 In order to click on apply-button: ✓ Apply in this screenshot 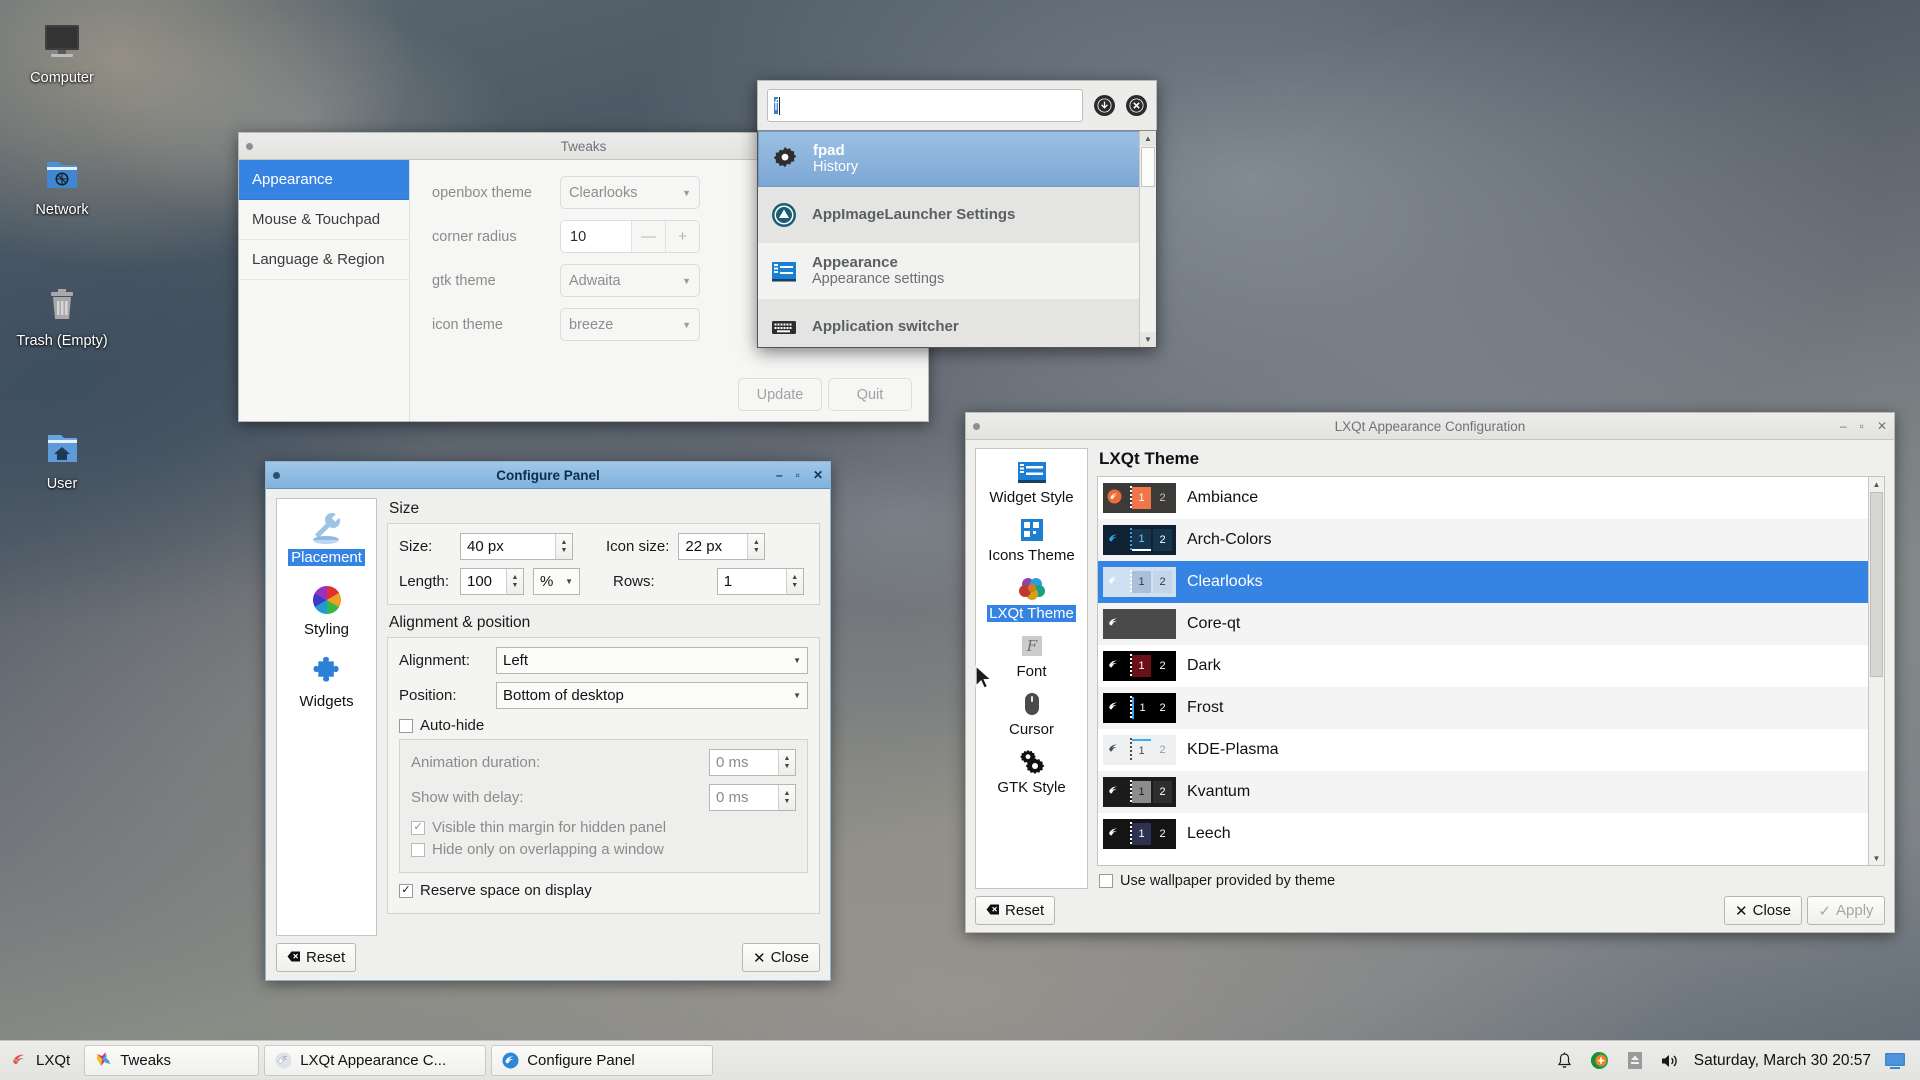, I will do `click(1846, 910)`.